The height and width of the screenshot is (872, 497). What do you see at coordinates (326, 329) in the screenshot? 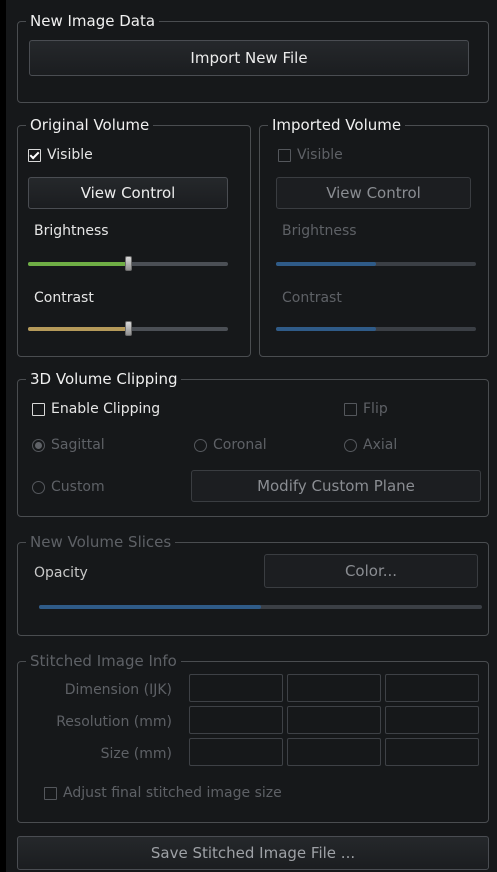
I see `imported-contrast-fill` at bounding box center [326, 329].